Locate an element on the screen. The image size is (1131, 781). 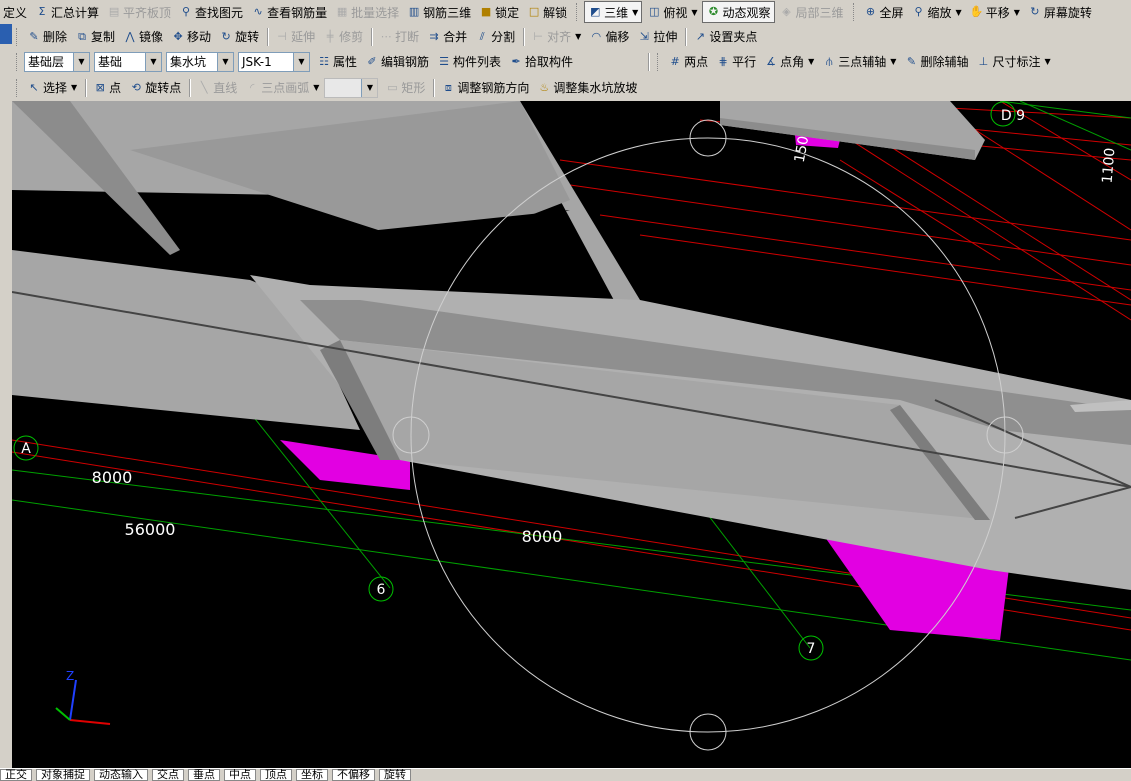
mirror-button: ⋀ 镜像 is located at coordinates (143, 37).